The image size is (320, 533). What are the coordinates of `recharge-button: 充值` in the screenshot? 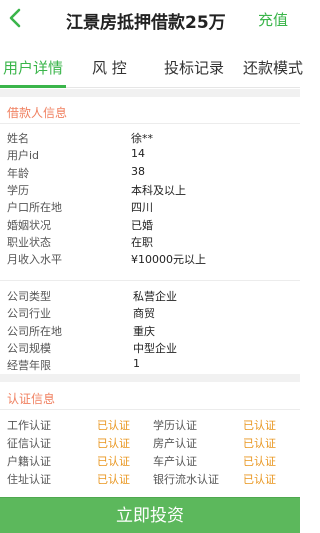 It's located at (273, 19).